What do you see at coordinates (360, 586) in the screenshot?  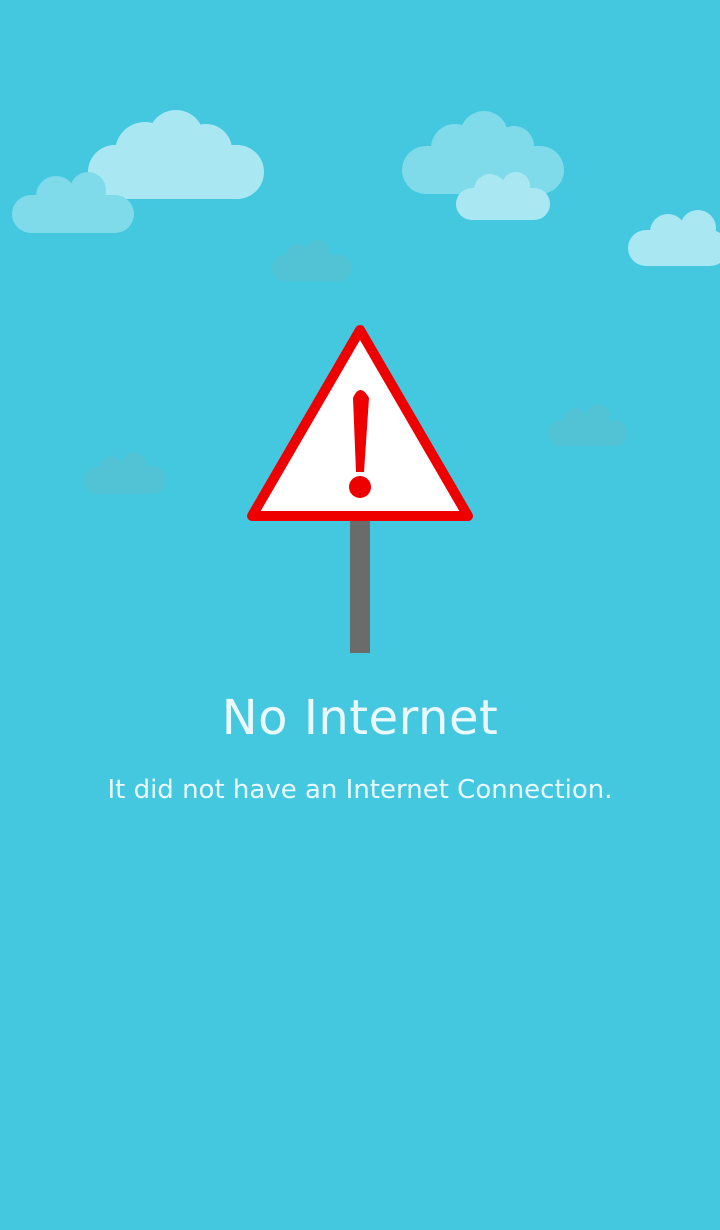 I see `sign-pole` at bounding box center [360, 586].